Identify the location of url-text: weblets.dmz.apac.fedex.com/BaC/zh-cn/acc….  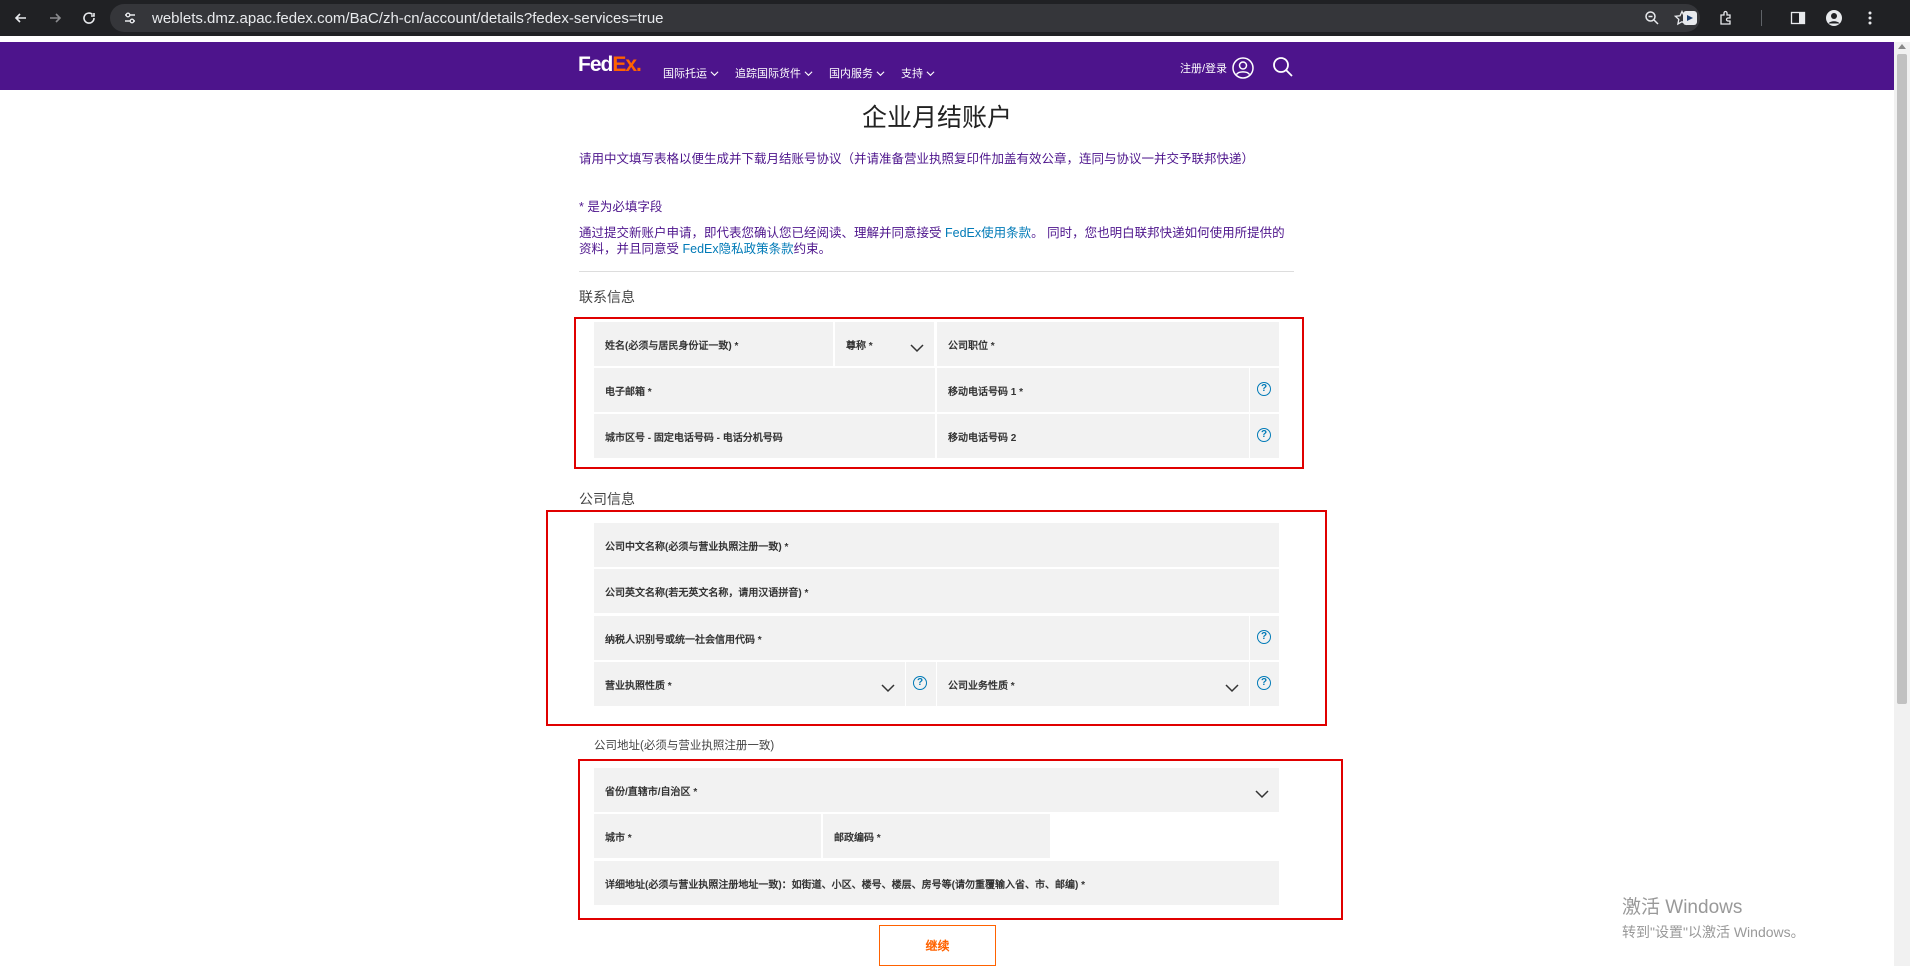
(408, 18).